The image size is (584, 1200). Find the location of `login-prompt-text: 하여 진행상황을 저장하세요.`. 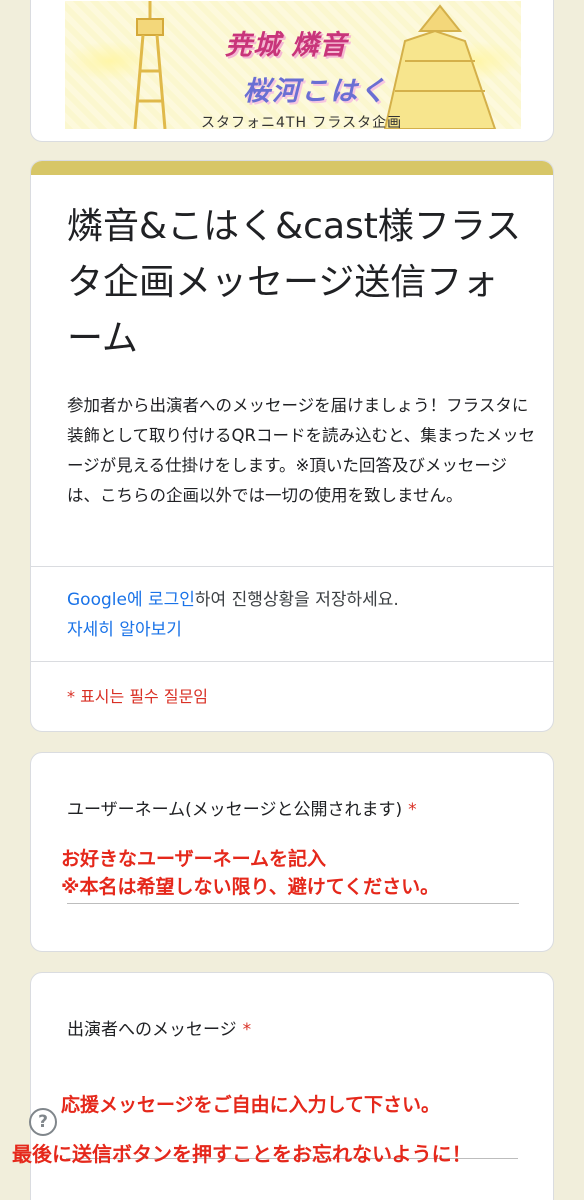

login-prompt-text: 하여 진행상황을 저장하세요. is located at coordinates (296, 600).